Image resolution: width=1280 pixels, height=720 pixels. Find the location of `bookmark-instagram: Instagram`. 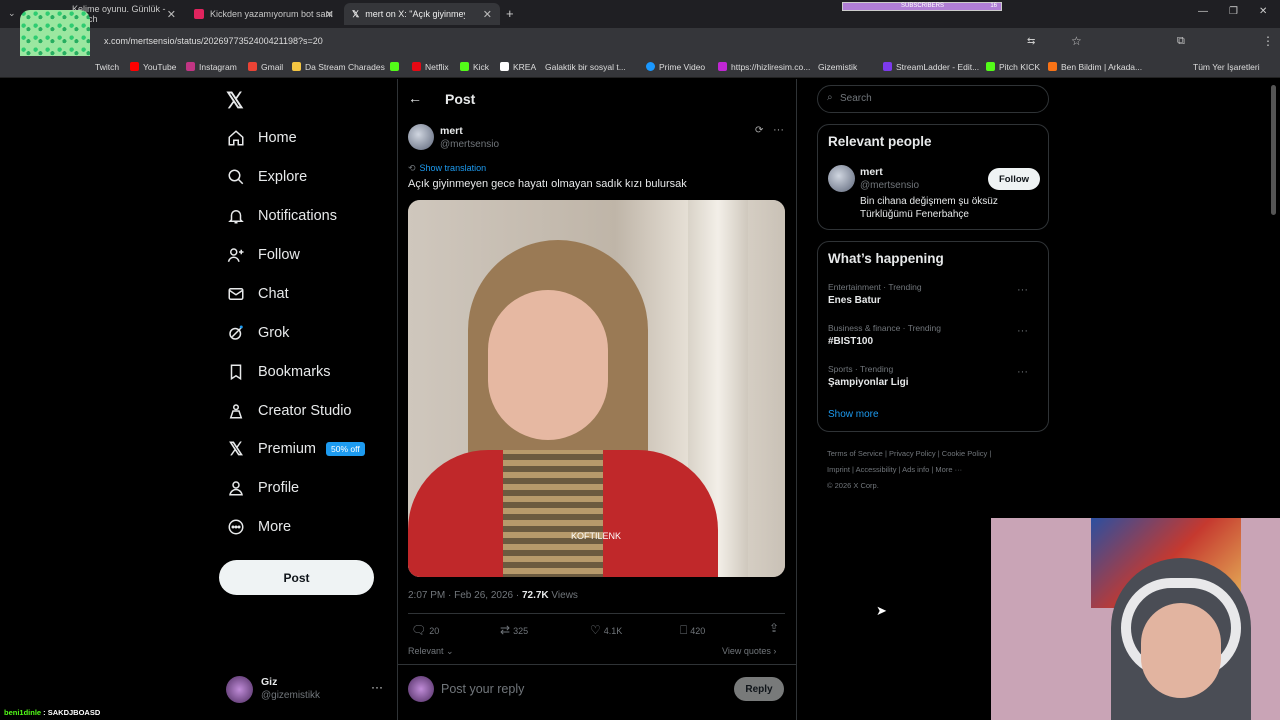

bookmark-instagram: Instagram is located at coordinates (211, 67).